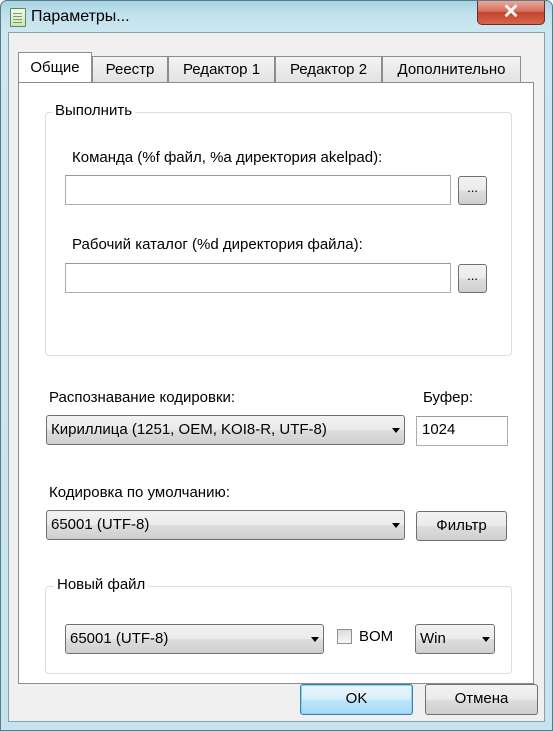  Describe the element at coordinates (100, 524) in the screenshot. I see `default-encoding-value: 65001 (UTF-8)` at that location.